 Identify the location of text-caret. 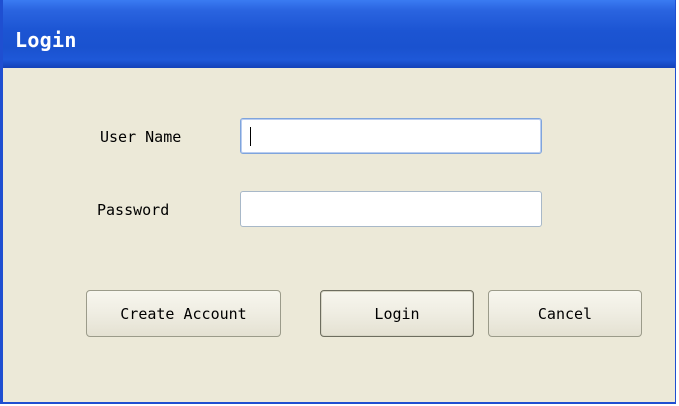
(250, 136).